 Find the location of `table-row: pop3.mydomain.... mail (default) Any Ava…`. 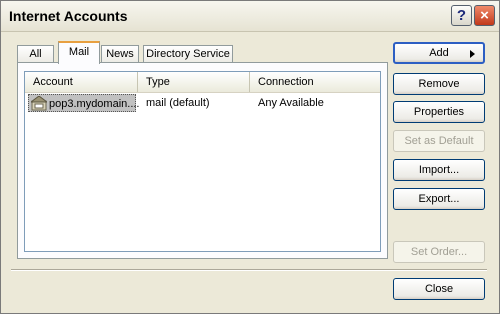

table-row: pop3.mydomain.... mail (default) Any Ava… is located at coordinates (202, 103).